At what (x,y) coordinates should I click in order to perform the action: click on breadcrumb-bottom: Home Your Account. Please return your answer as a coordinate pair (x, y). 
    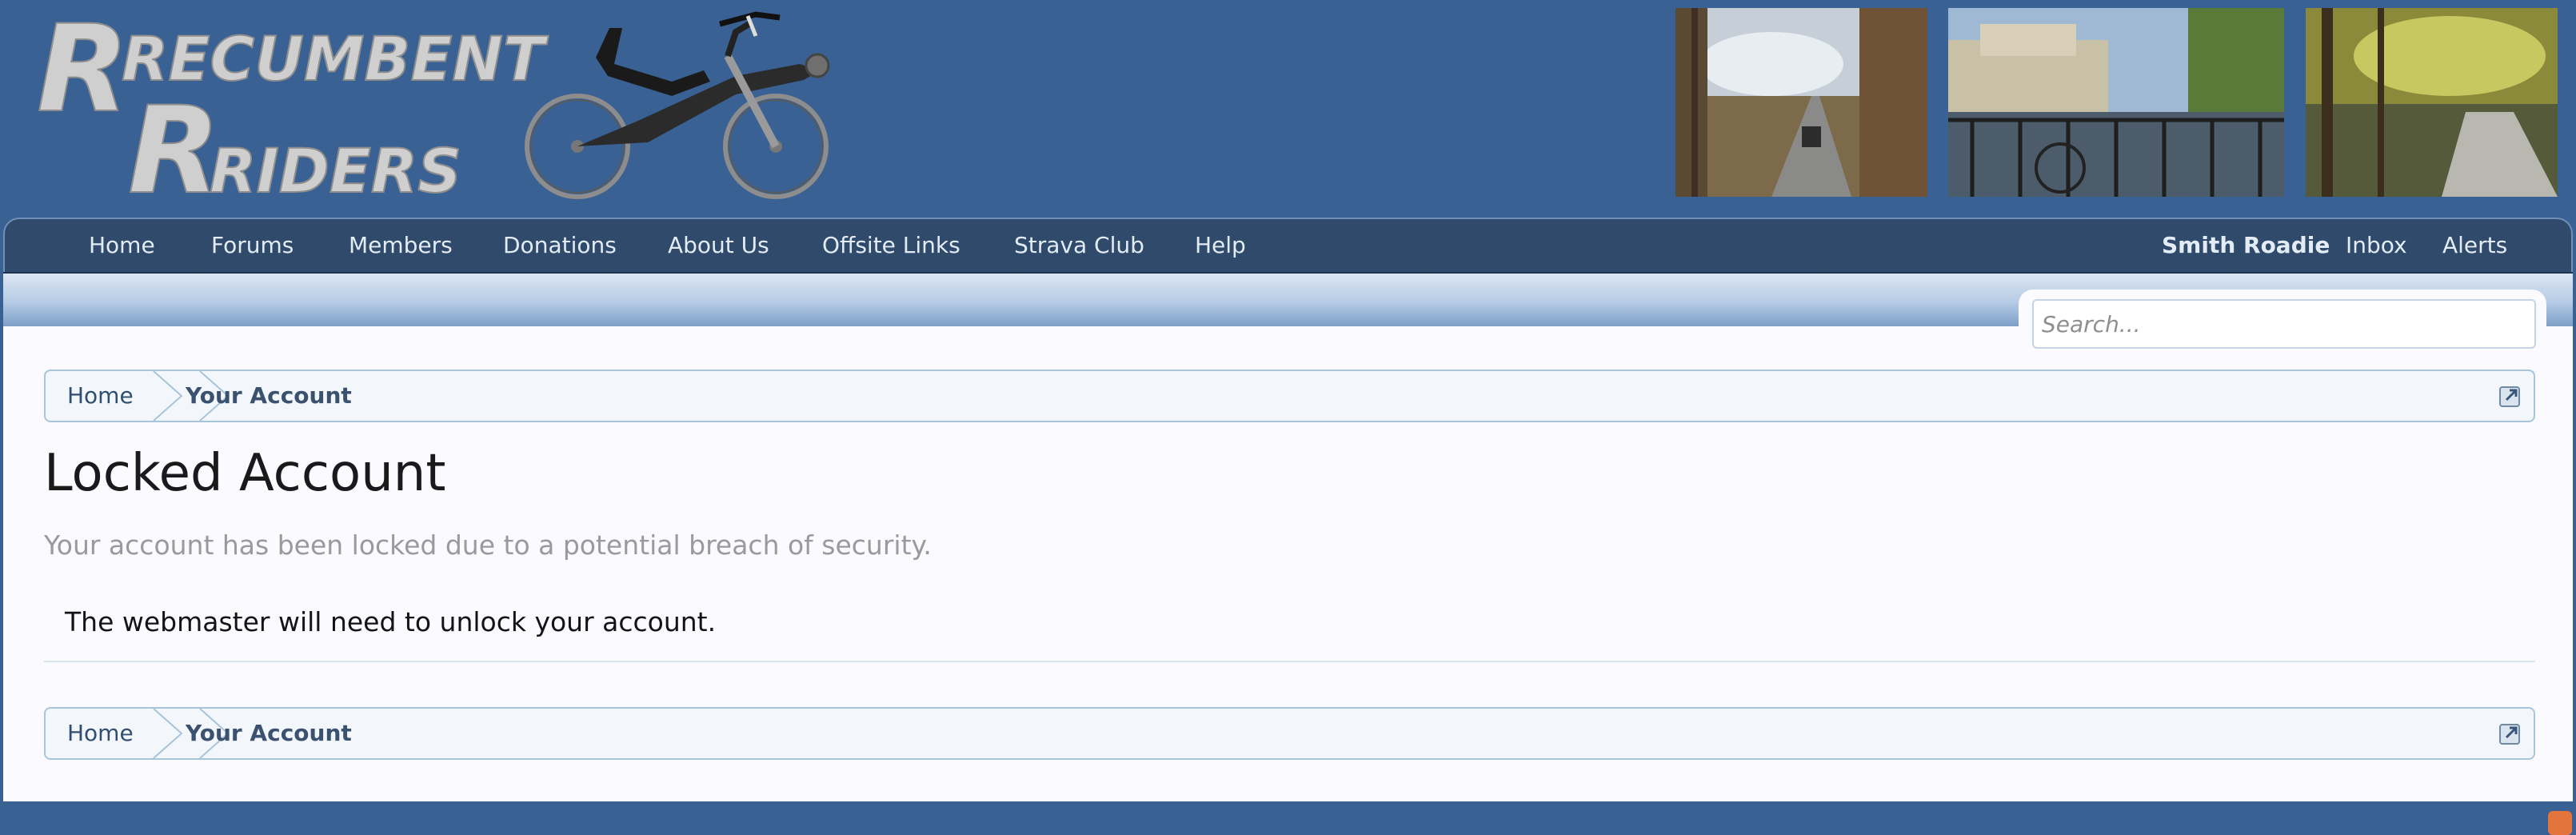
    Looking at the image, I should click on (1290, 733).